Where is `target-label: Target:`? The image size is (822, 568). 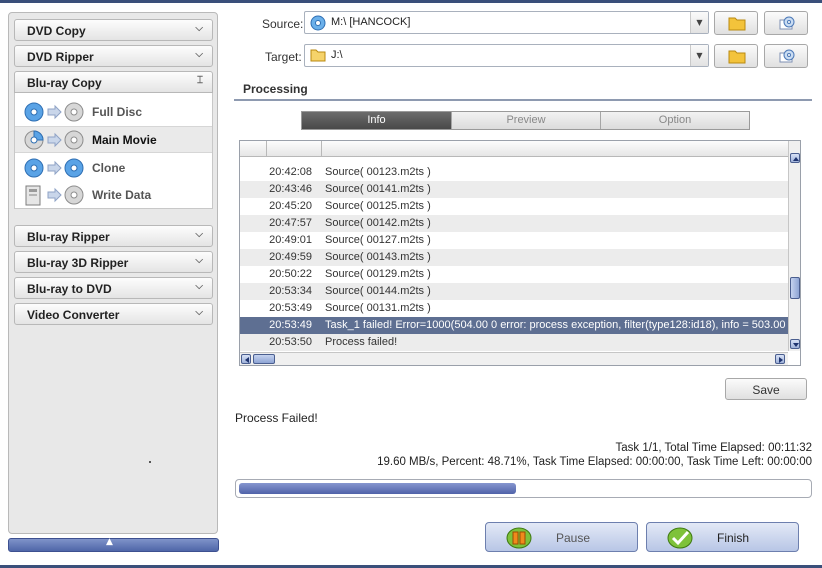 target-label: Target: is located at coordinates (283, 57).